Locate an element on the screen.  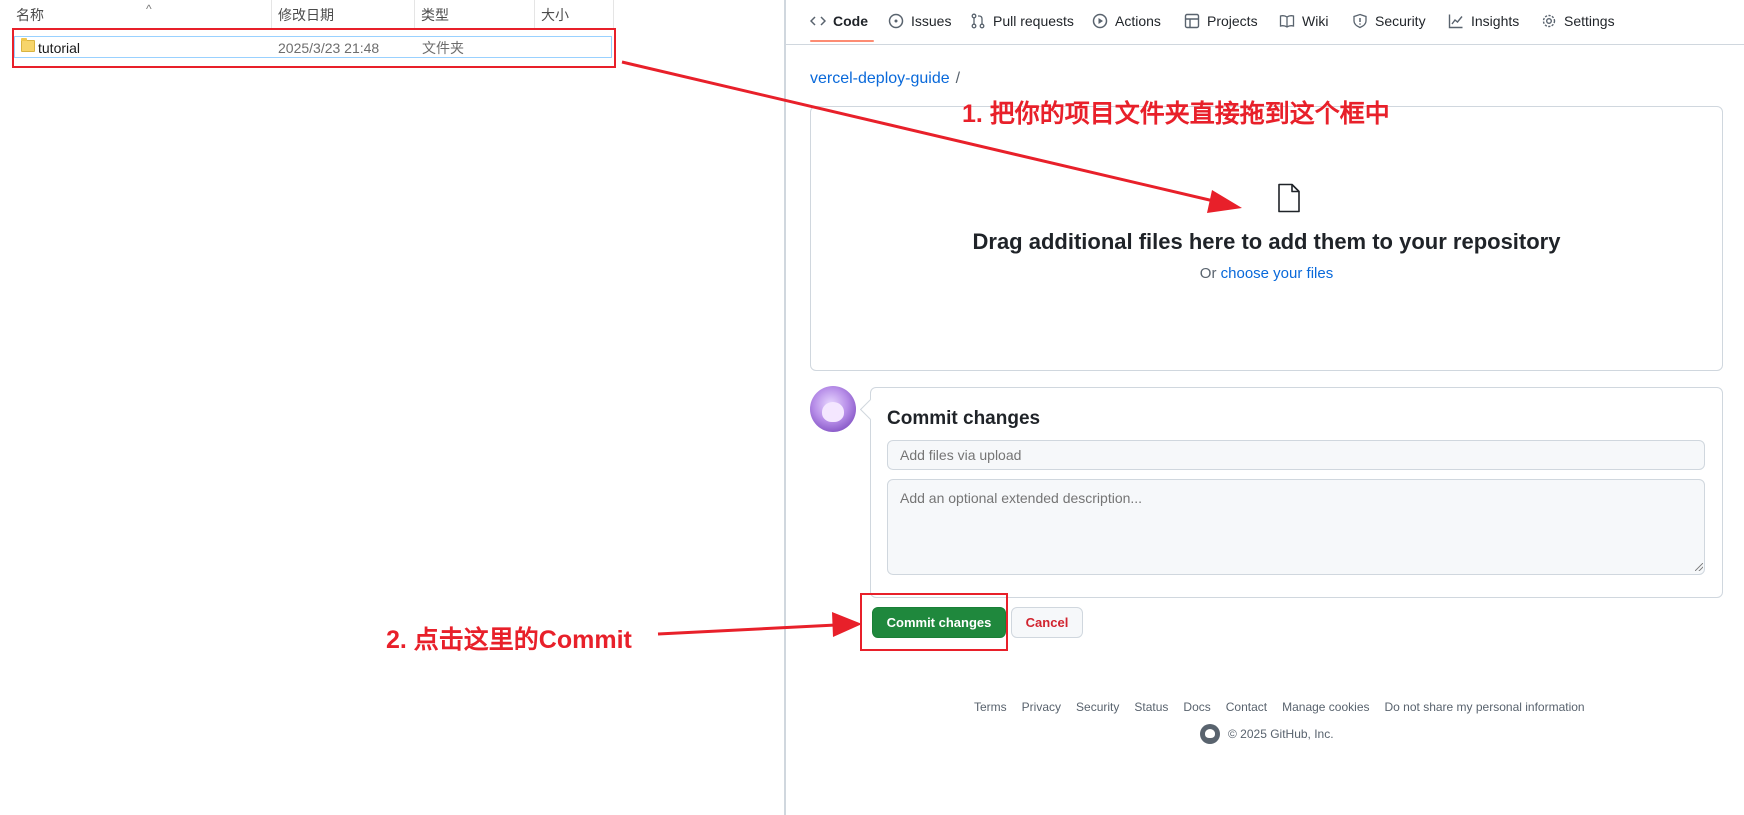
tab-issues: Issues is located at coordinates (919, 21).